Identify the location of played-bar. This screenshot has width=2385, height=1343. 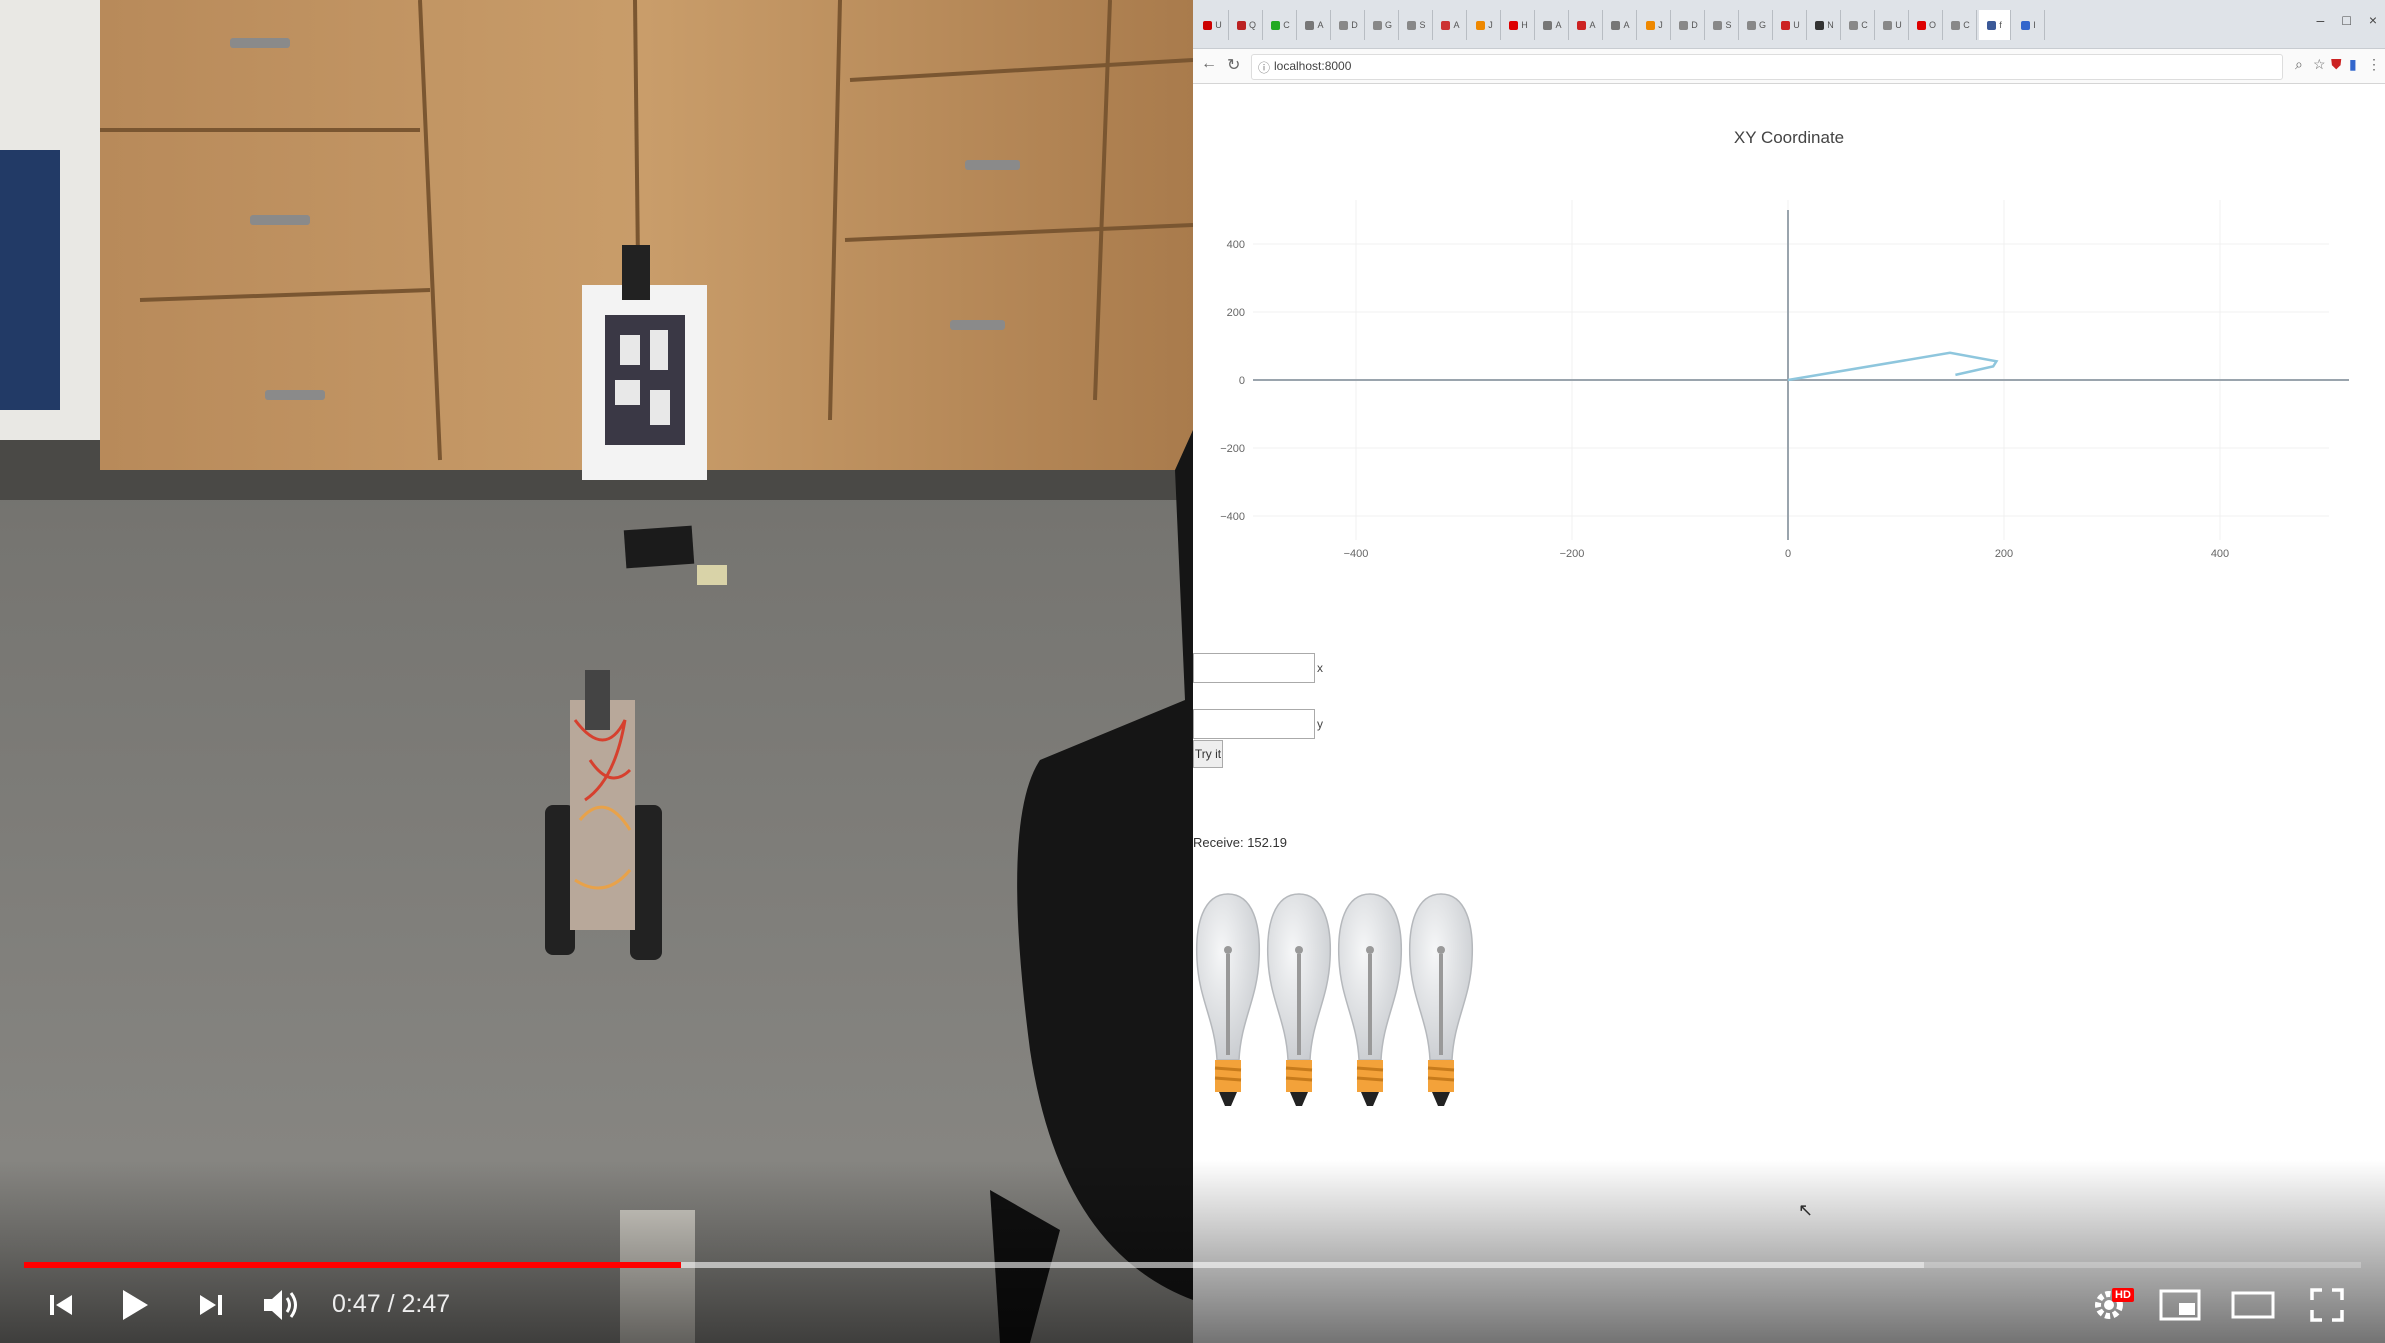
(352, 1265).